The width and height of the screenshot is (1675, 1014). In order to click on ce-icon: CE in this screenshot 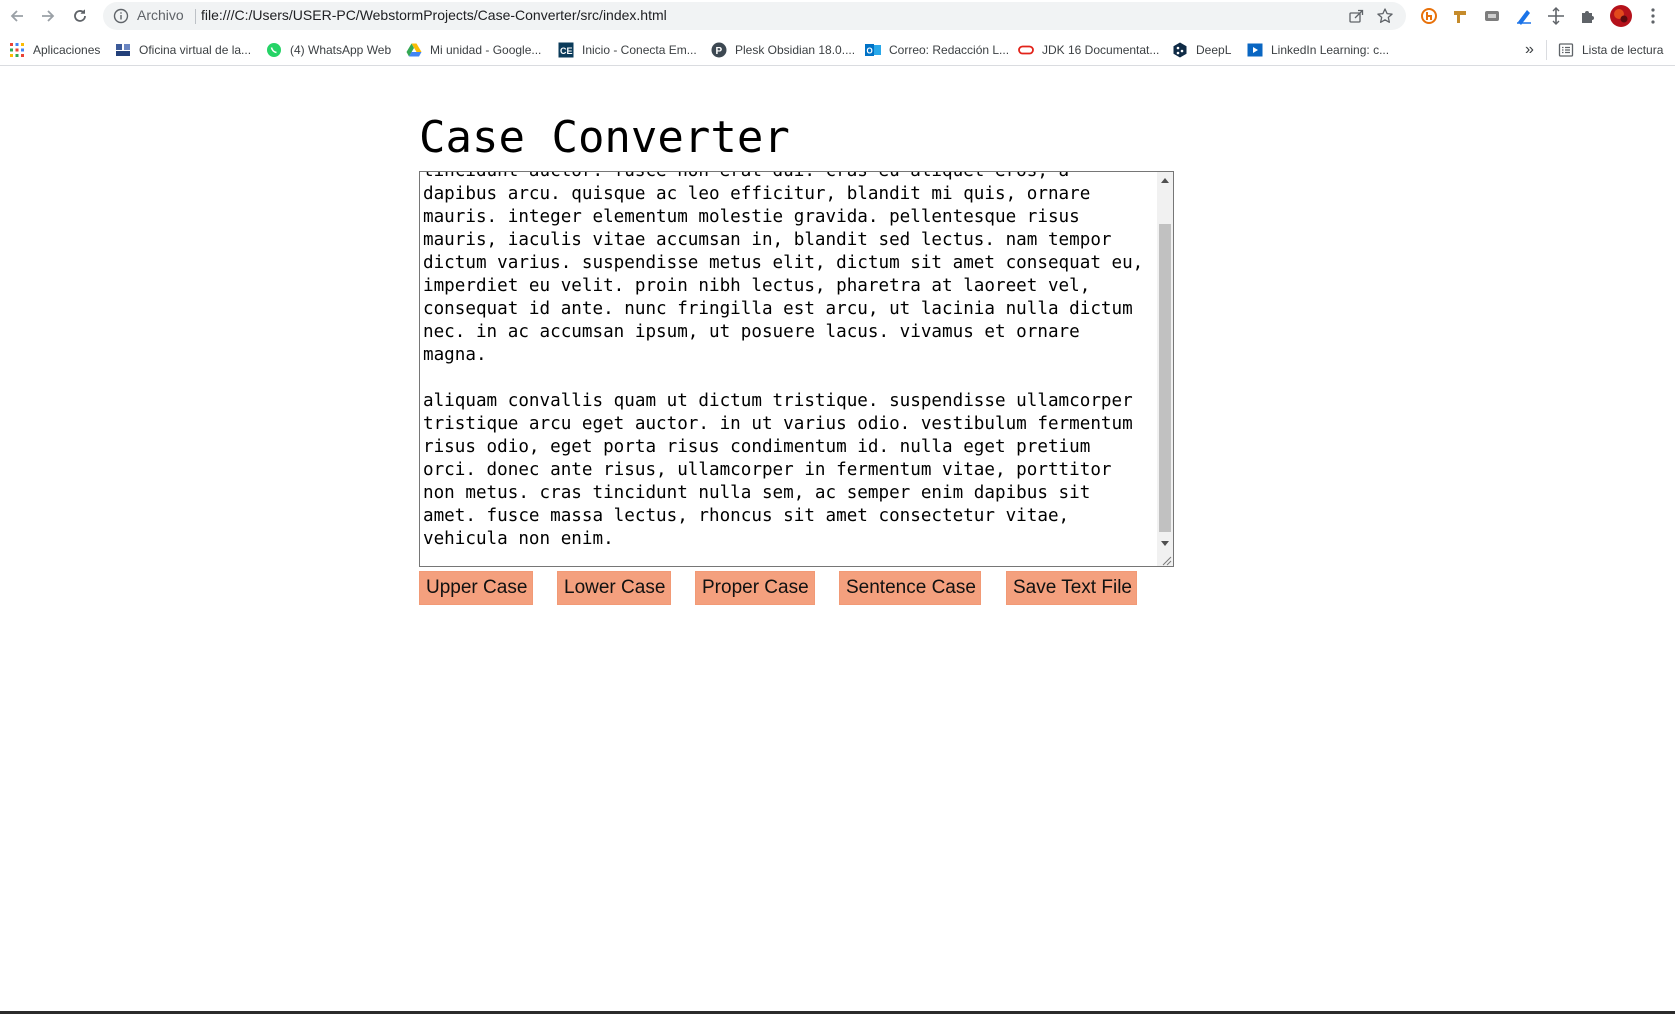, I will do `click(566, 50)`.